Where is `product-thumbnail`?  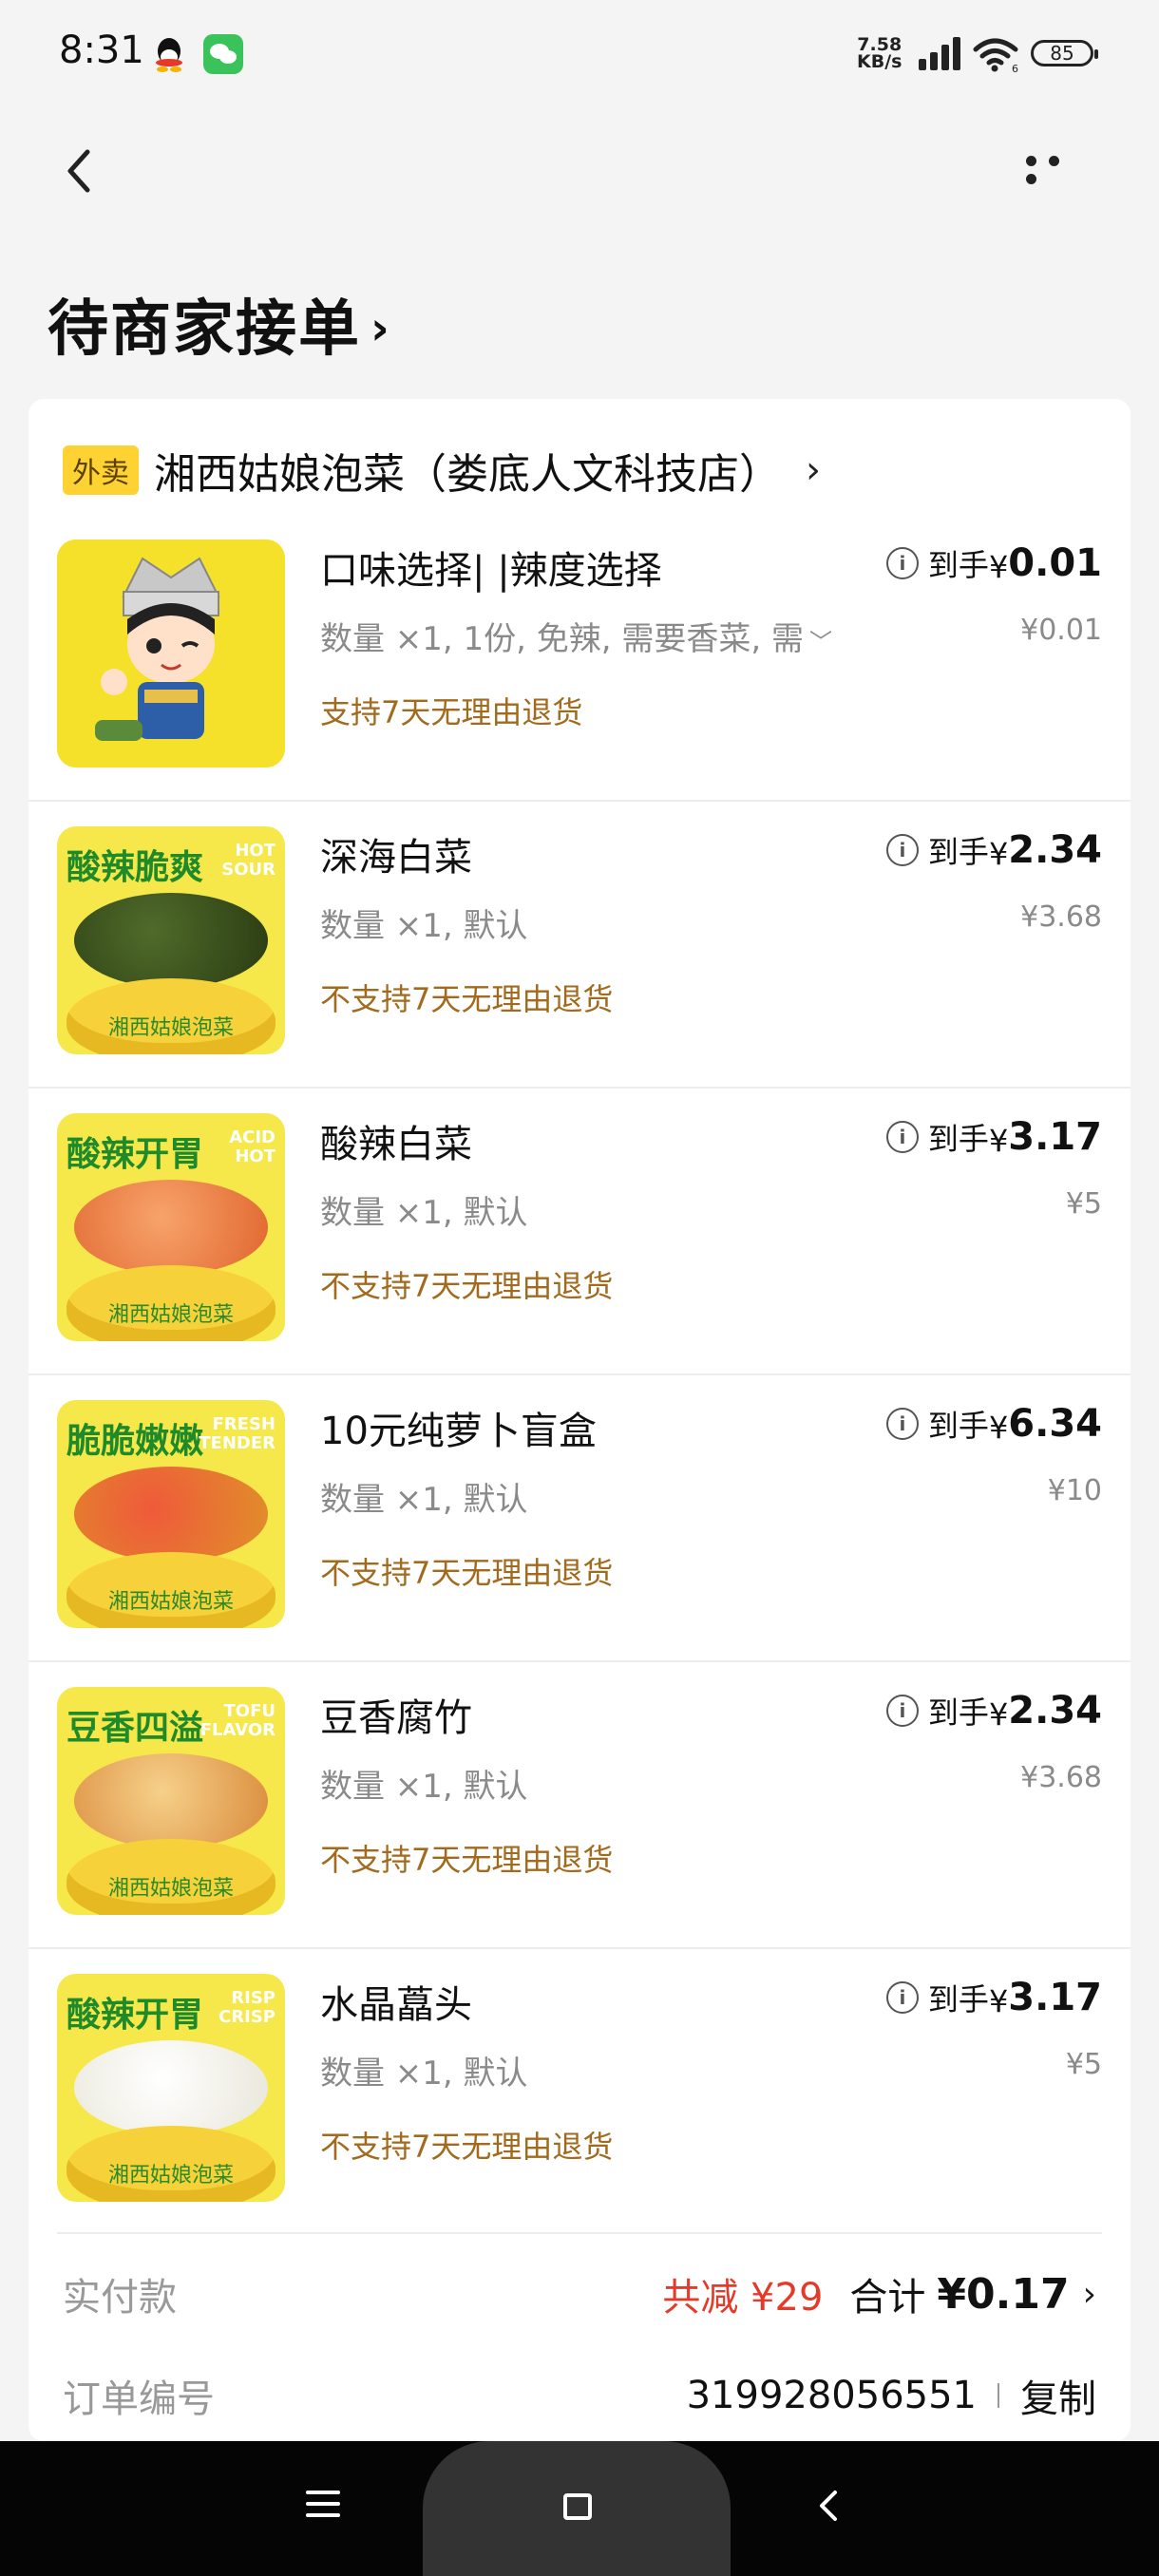
product-thumbnail is located at coordinates (171, 653).